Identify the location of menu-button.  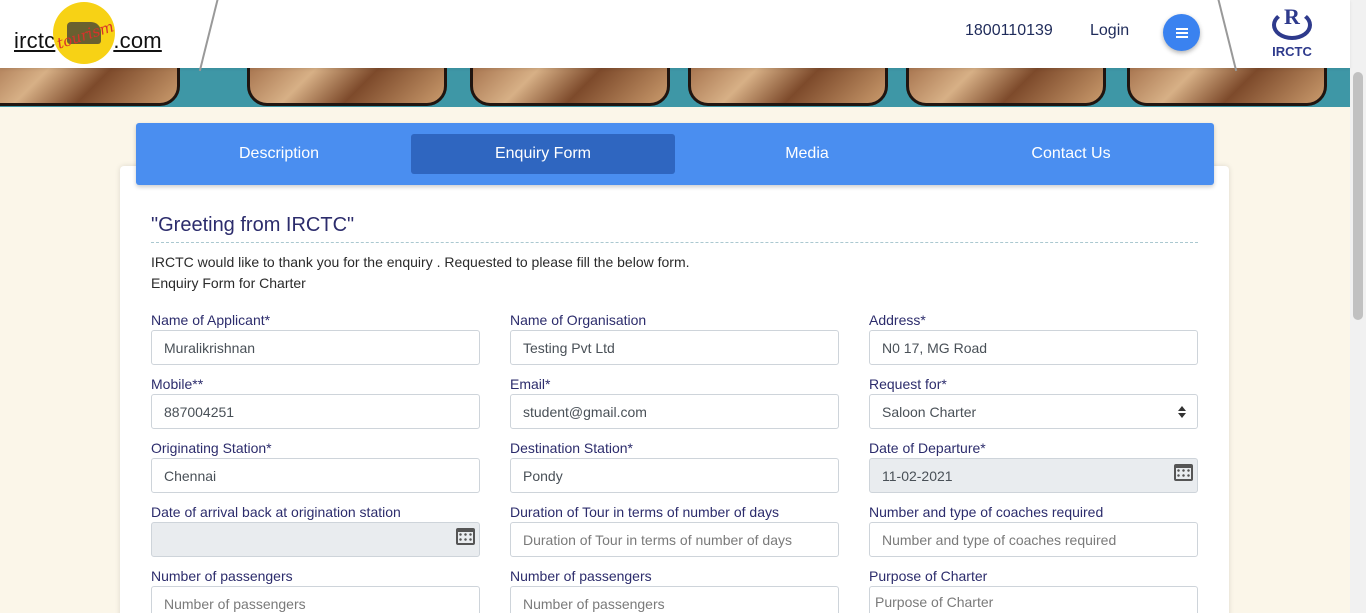
(1181, 32).